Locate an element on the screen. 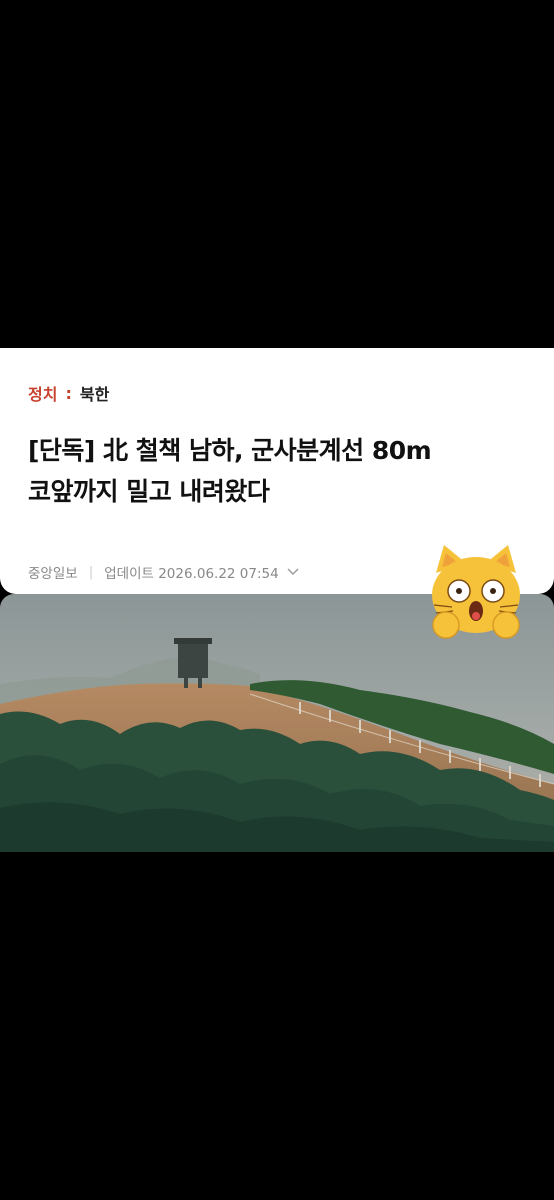 The height and width of the screenshot is (1200, 554). chevron-down-icon is located at coordinates (293, 572).